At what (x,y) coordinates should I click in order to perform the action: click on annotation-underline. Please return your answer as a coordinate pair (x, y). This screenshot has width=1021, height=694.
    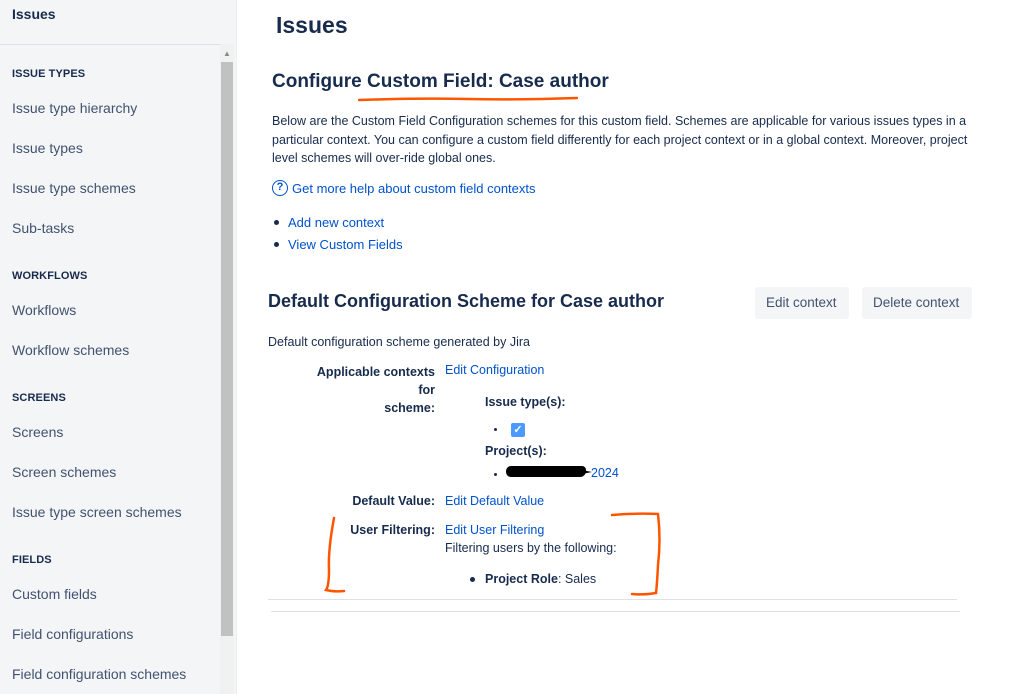
    Looking at the image, I should click on (468, 99).